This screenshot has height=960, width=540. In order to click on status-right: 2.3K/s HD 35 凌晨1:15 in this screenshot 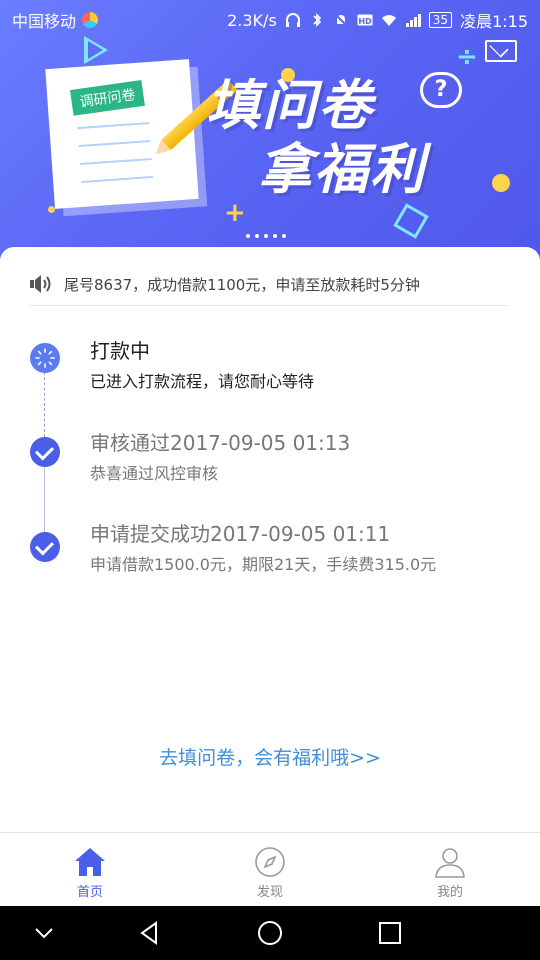, I will do `click(377, 20)`.